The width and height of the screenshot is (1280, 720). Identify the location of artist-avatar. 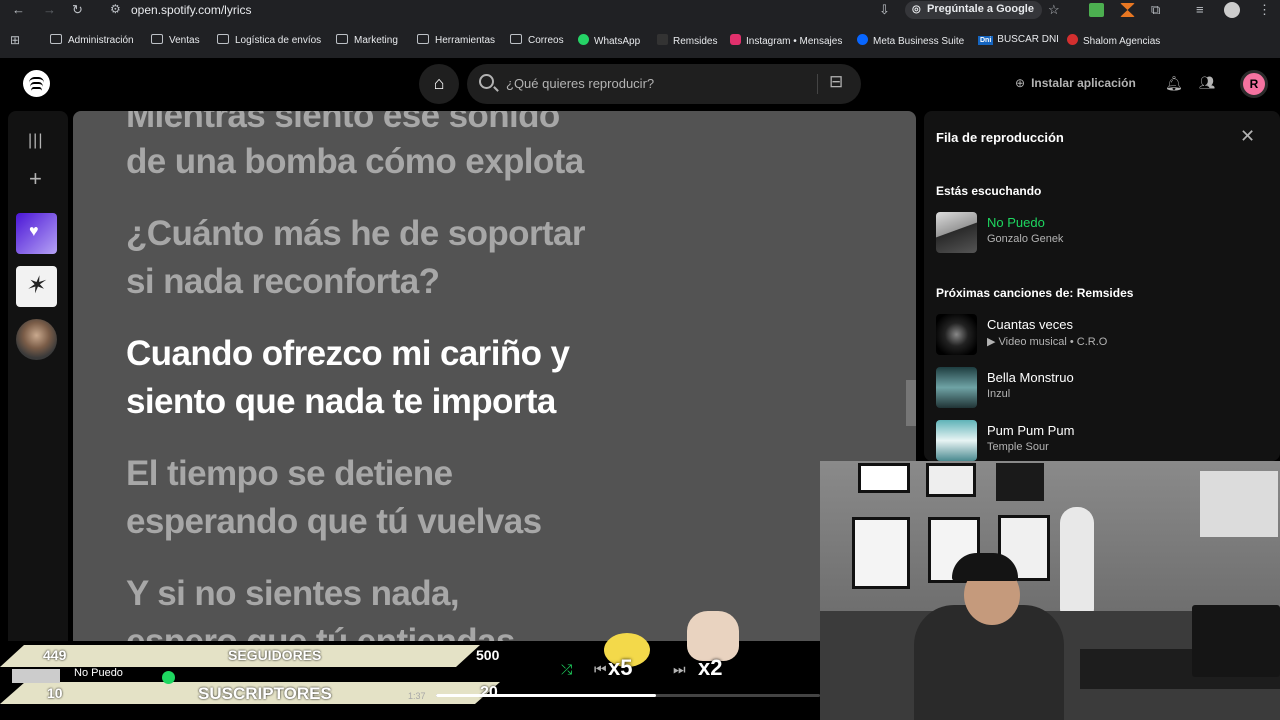
(36, 339).